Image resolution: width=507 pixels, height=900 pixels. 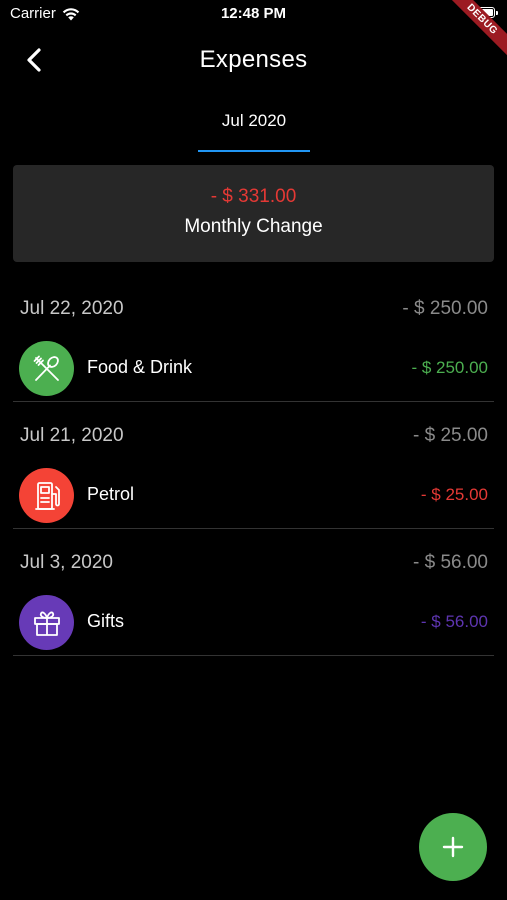 I want to click on tab-label: Jul 2020, so click(x=254, y=120).